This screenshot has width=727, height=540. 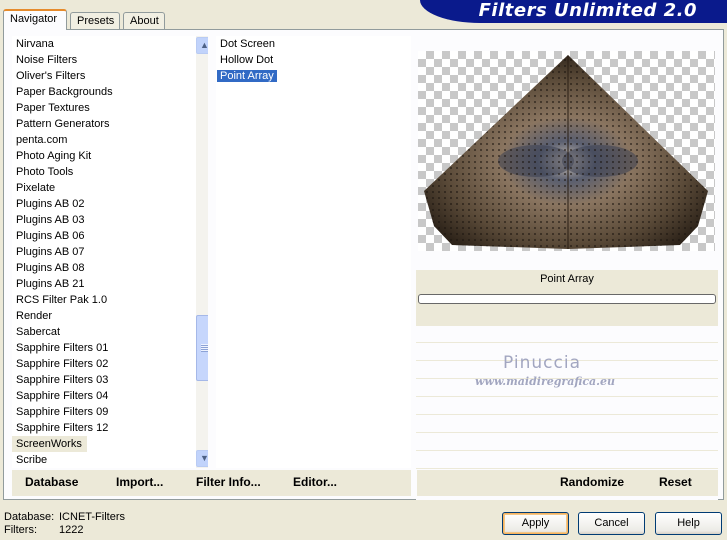 What do you see at coordinates (110, 380) in the screenshot?
I see `category-item: Sapphire Filters 03` at bounding box center [110, 380].